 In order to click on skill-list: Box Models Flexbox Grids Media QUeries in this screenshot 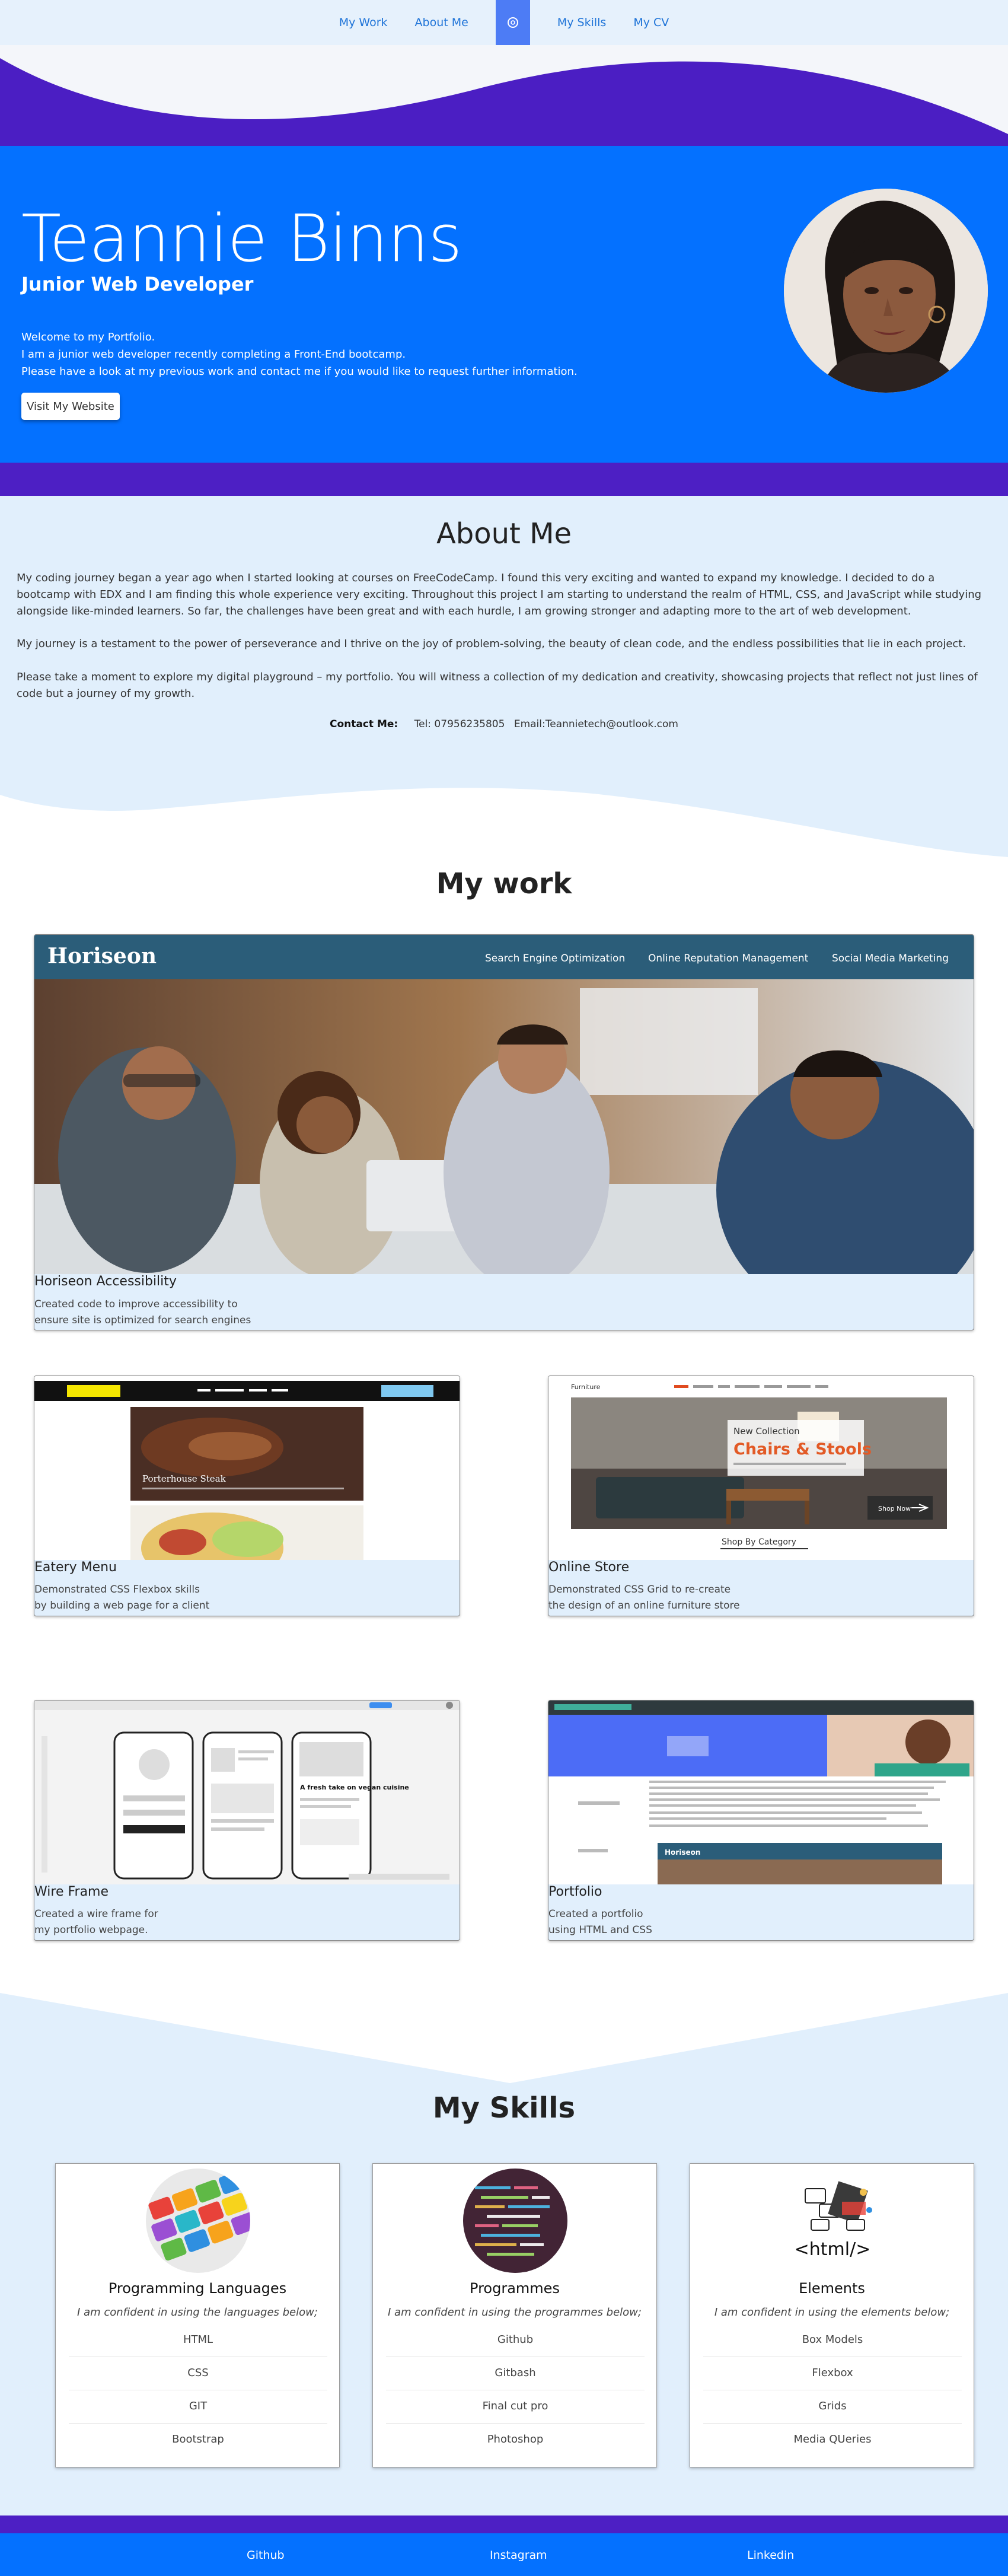, I will do `click(832, 2390)`.